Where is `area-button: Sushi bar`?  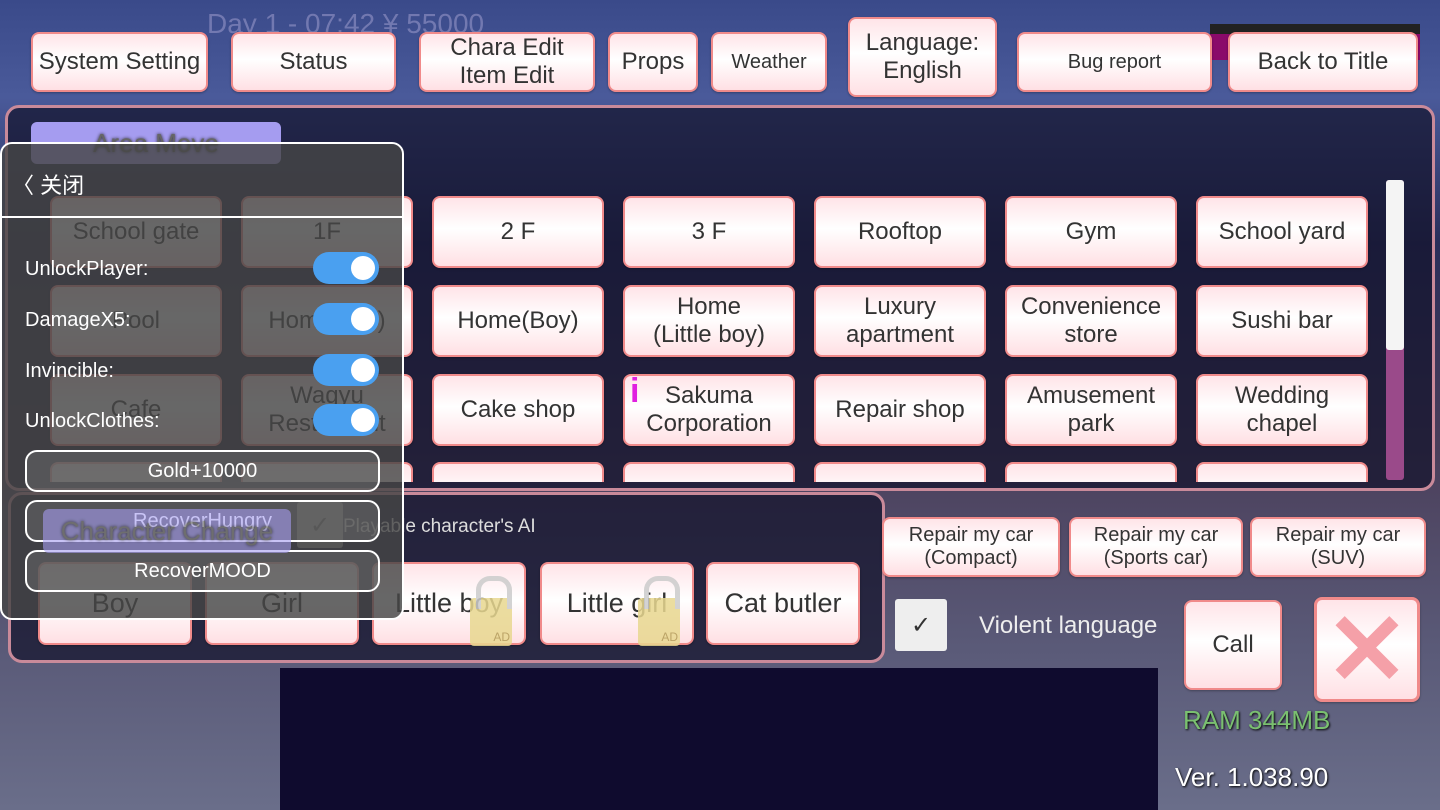
area-button: Sushi bar is located at coordinates (1282, 321).